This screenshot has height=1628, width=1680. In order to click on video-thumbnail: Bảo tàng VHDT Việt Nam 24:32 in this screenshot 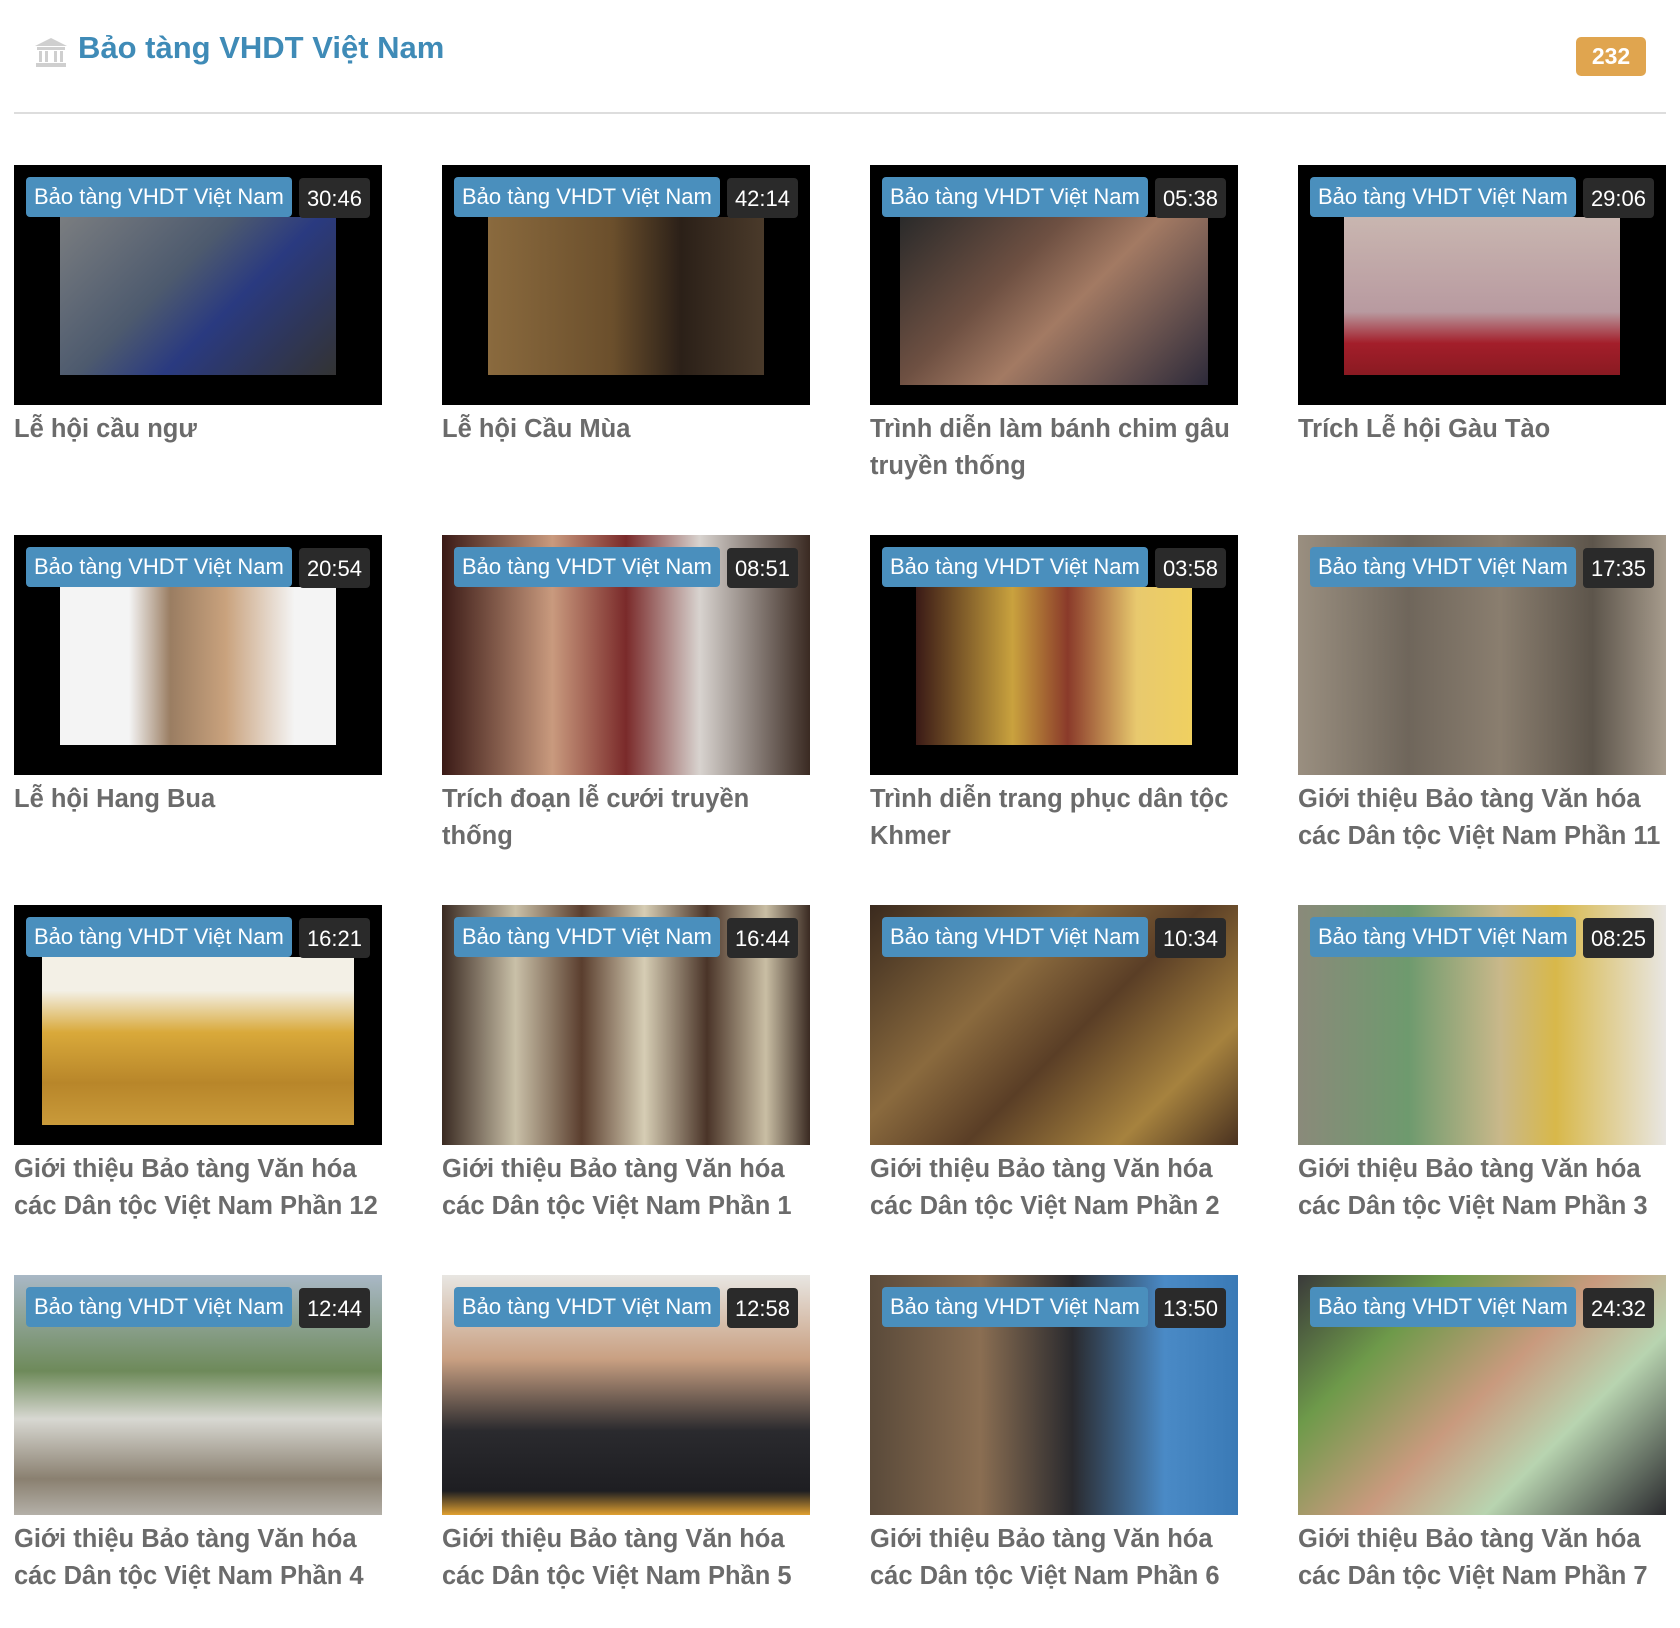, I will do `click(1482, 1395)`.